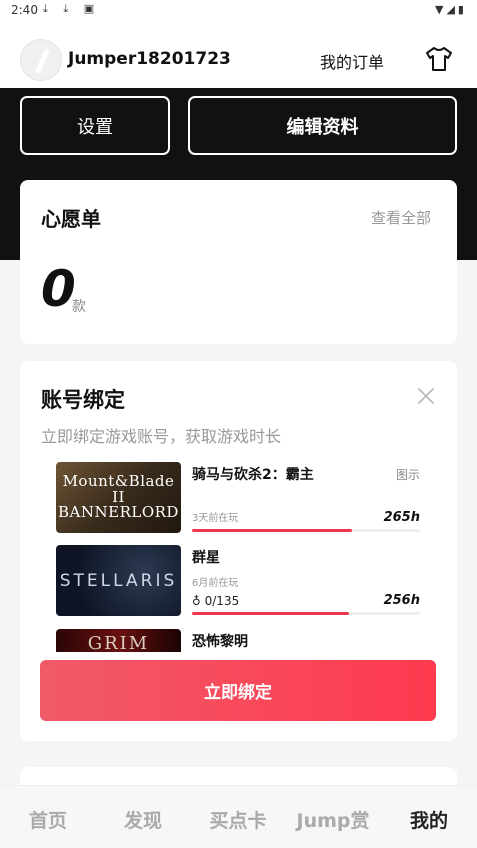 This screenshot has width=477, height=848. Describe the element at coordinates (439, 59) in the screenshot. I see `shirt-icon` at that location.